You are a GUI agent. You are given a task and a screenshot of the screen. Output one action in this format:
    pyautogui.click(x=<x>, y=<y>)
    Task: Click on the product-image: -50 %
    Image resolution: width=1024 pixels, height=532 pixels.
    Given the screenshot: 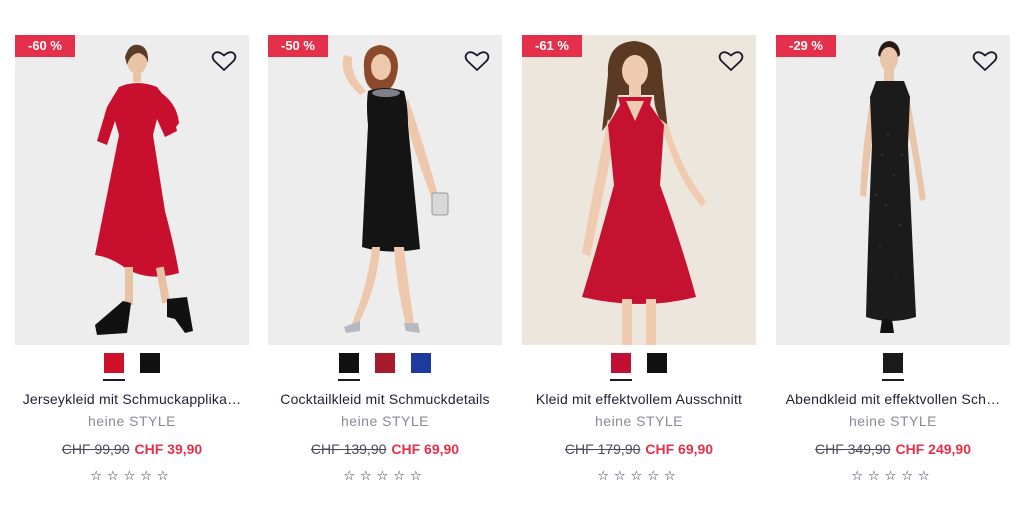 What is the action you would take?
    pyautogui.click(x=385, y=190)
    